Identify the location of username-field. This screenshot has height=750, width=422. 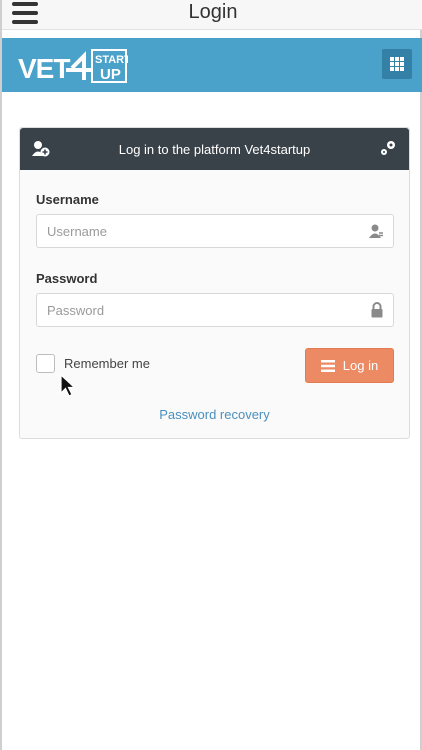
(215, 231).